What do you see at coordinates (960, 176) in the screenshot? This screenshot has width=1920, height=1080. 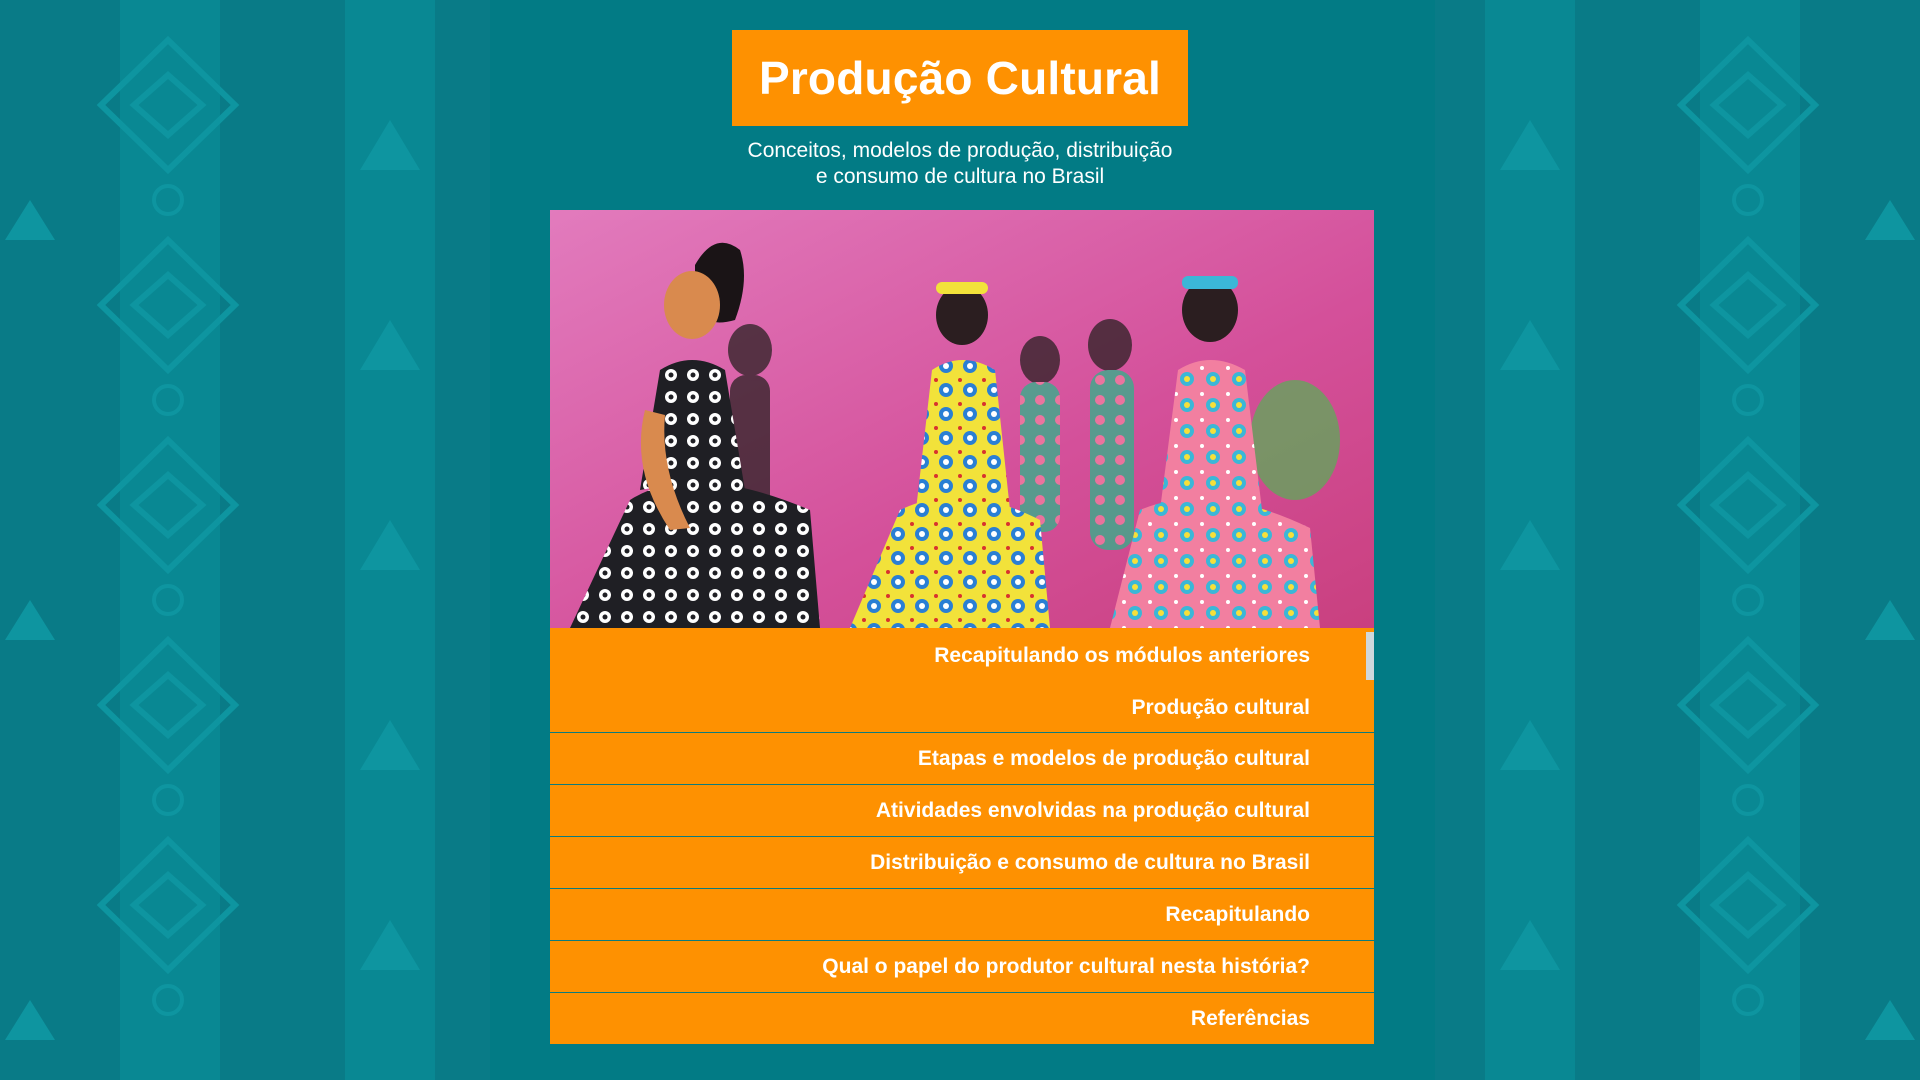 I see `subtitle-line-2: e consumo de cultura no Brasil` at bounding box center [960, 176].